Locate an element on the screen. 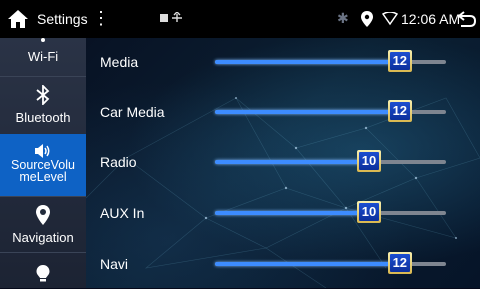  label-line-2: meLevel is located at coordinates (43, 177).